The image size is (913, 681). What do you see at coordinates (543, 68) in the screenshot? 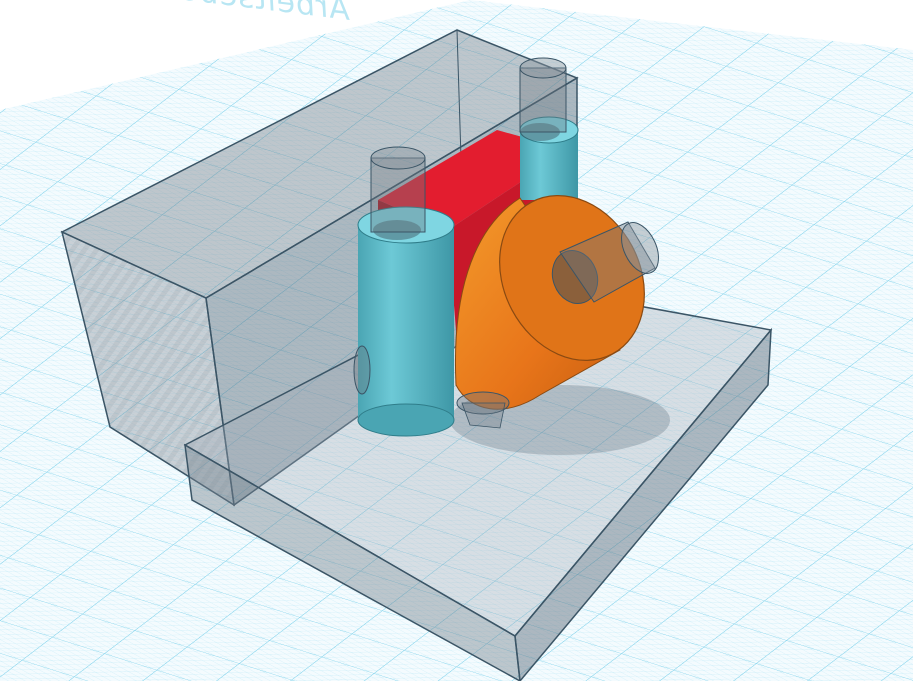
I see `hole-cylinder-right-top` at bounding box center [543, 68].